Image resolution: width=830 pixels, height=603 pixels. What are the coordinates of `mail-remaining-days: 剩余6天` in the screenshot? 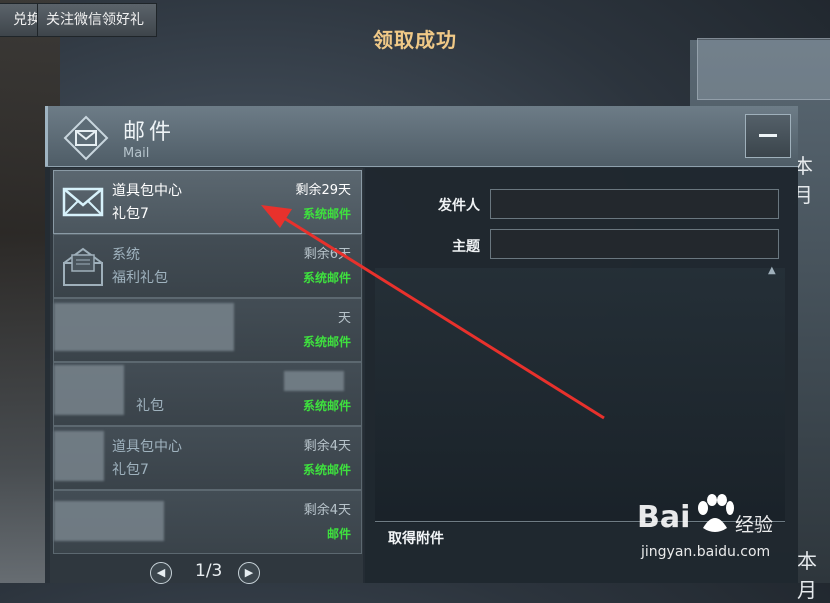 It's located at (327, 254).